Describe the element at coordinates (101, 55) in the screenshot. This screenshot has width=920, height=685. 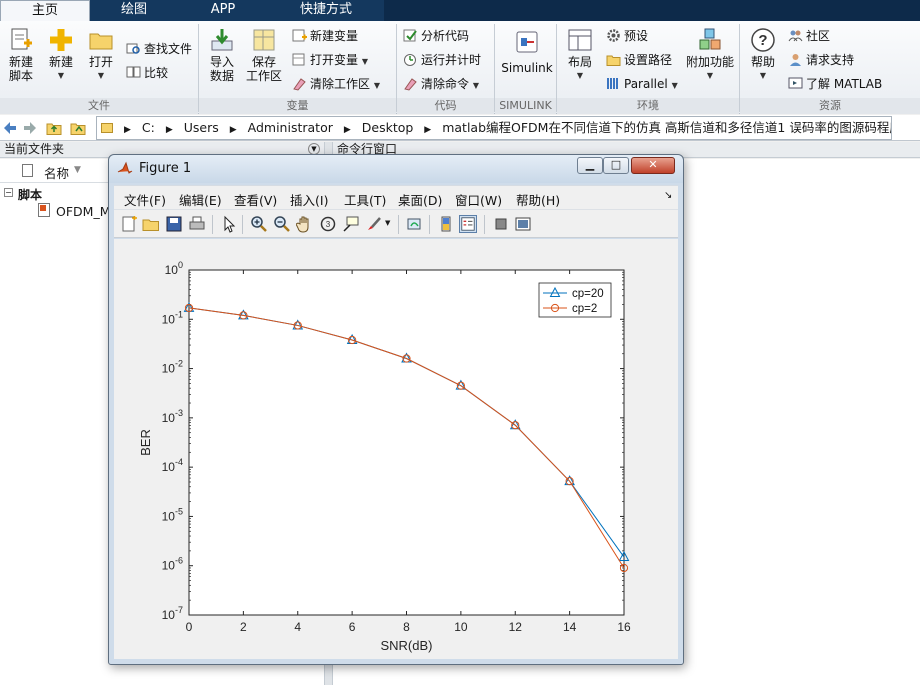
I see `open-button: 打开 ▼` at that location.